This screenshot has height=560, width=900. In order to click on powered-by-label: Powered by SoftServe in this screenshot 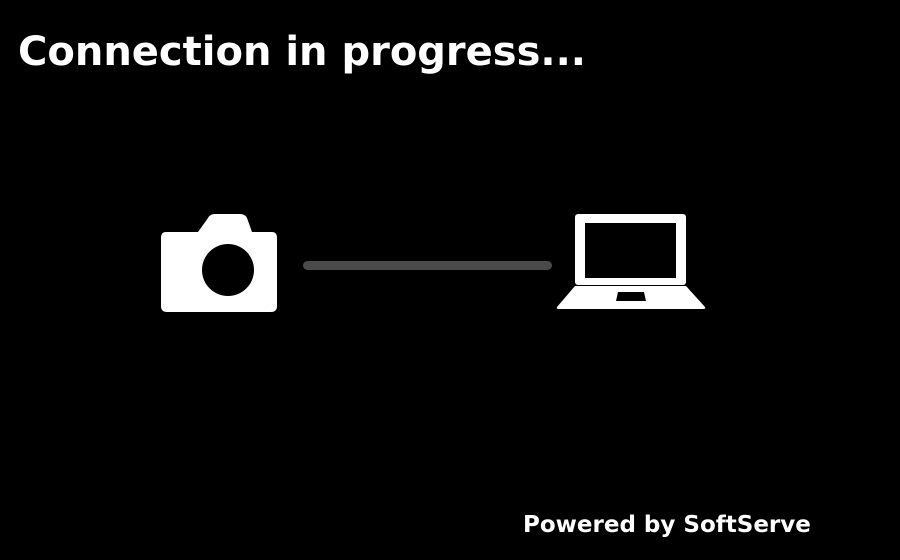, I will do `click(667, 525)`.